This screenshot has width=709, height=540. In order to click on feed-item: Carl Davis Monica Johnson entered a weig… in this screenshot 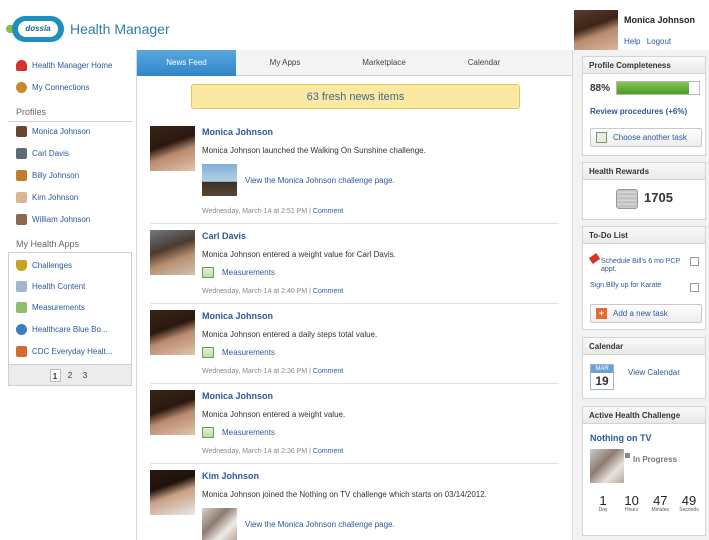, I will do `click(354, 267)`.